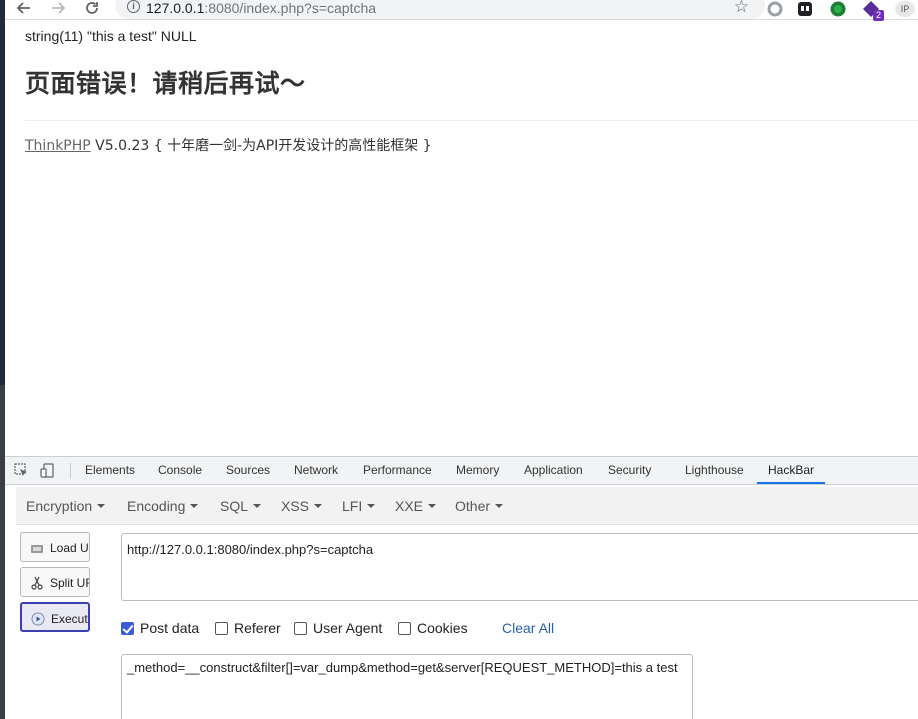 Image resolution: width=918 pixels, height=719 pixels. I want to click on menu-xxe: XXE, so click(416, 506).